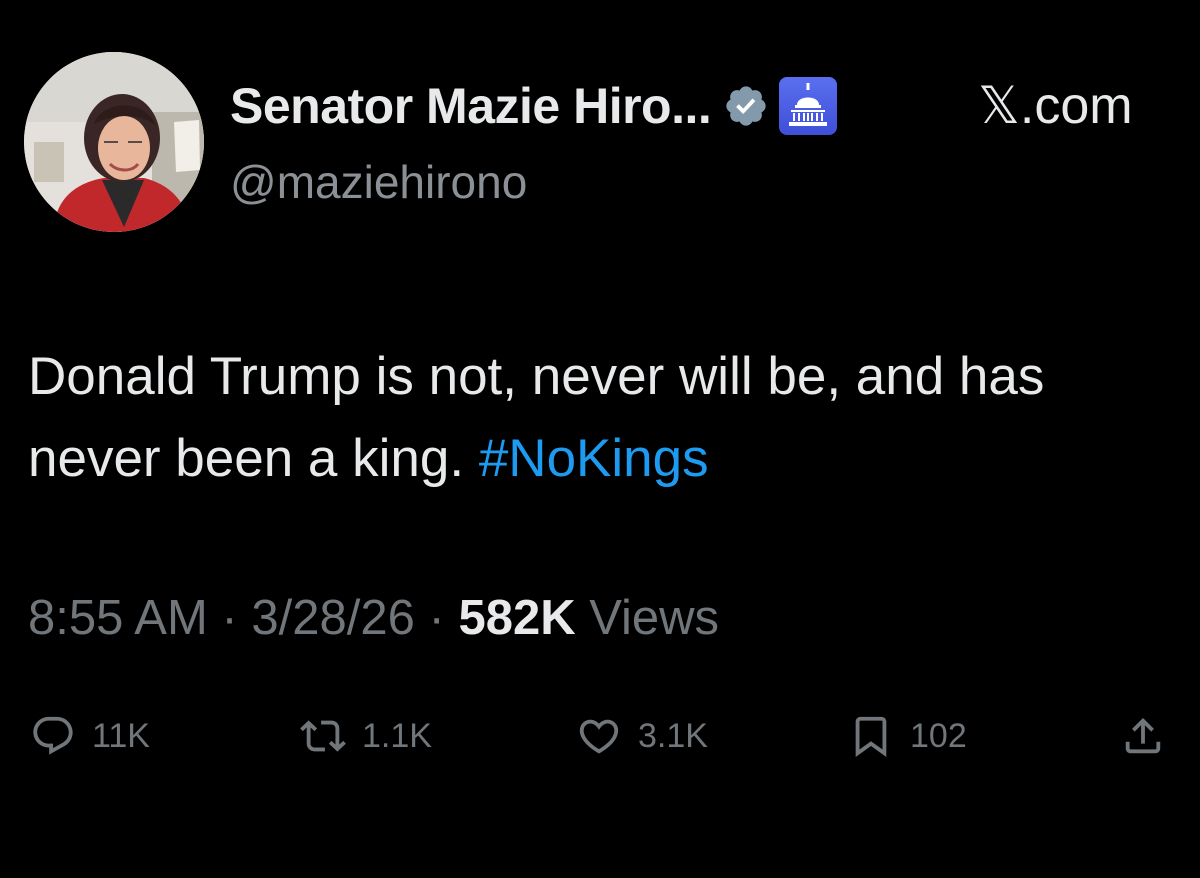  I want to click on heart-icon, so click(599, 736).